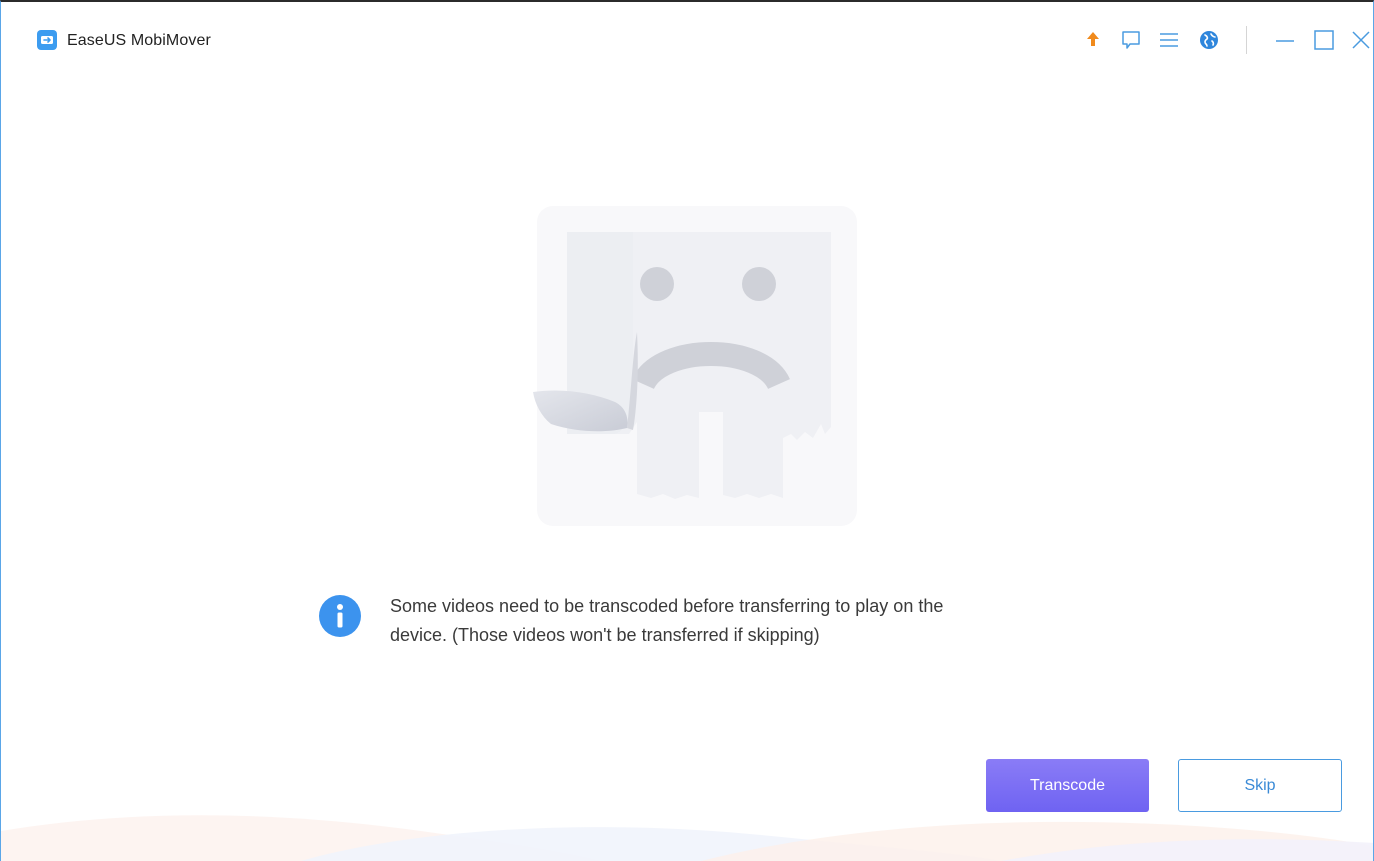 This screenshot has height=861, width=1374. What do you see at coordinates (47, 40) in the screenshot?
I see `app-logo-icon` at bounding box center [47, 40].